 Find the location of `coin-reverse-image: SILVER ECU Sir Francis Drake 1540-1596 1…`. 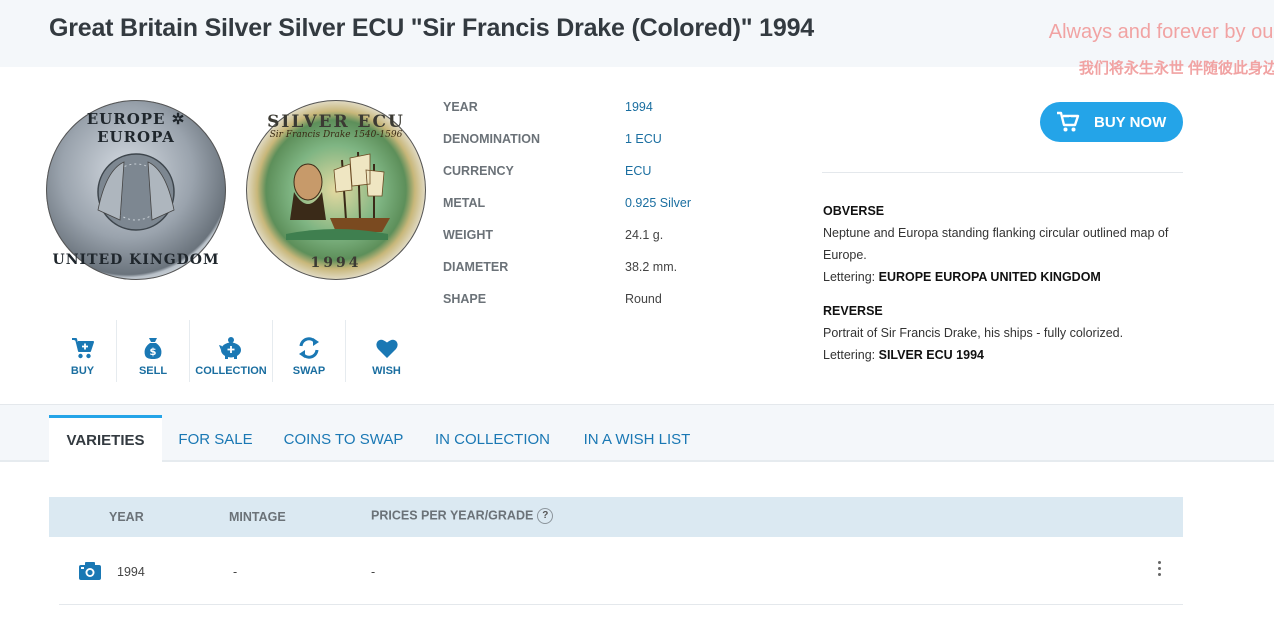

coin-reverse-image: SILVER ECU Sir Francis Drake 1540-1596 1… is located at coordinates (336, 190).